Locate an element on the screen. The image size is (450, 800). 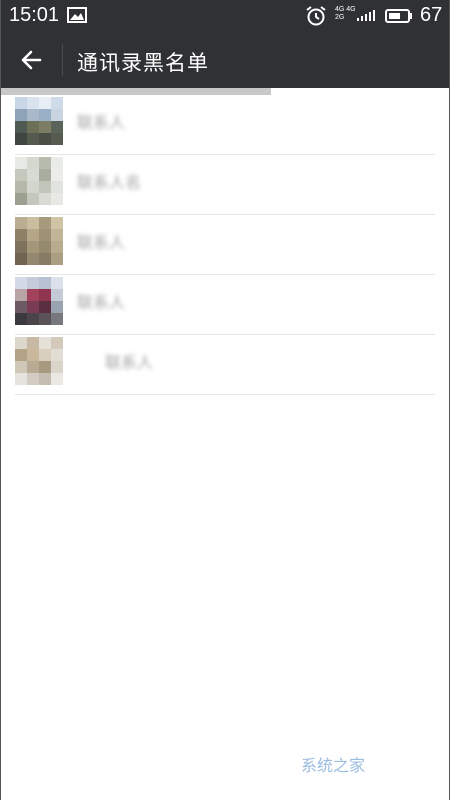
app-bar: 通讯录黑名单 is located at coordinates (225, 60).